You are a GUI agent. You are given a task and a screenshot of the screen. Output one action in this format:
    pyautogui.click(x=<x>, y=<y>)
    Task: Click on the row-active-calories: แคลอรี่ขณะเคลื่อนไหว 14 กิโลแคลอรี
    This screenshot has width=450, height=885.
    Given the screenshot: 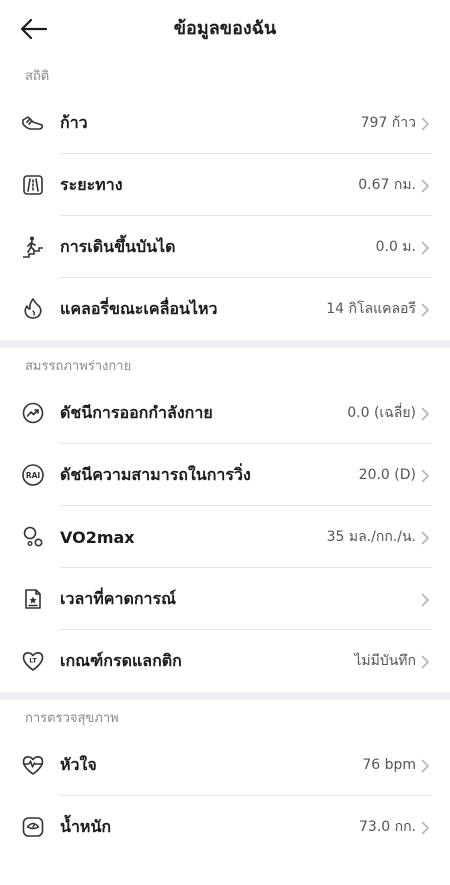 What is the action you would take?
    pyautogui.click(x=225, y=309)
    